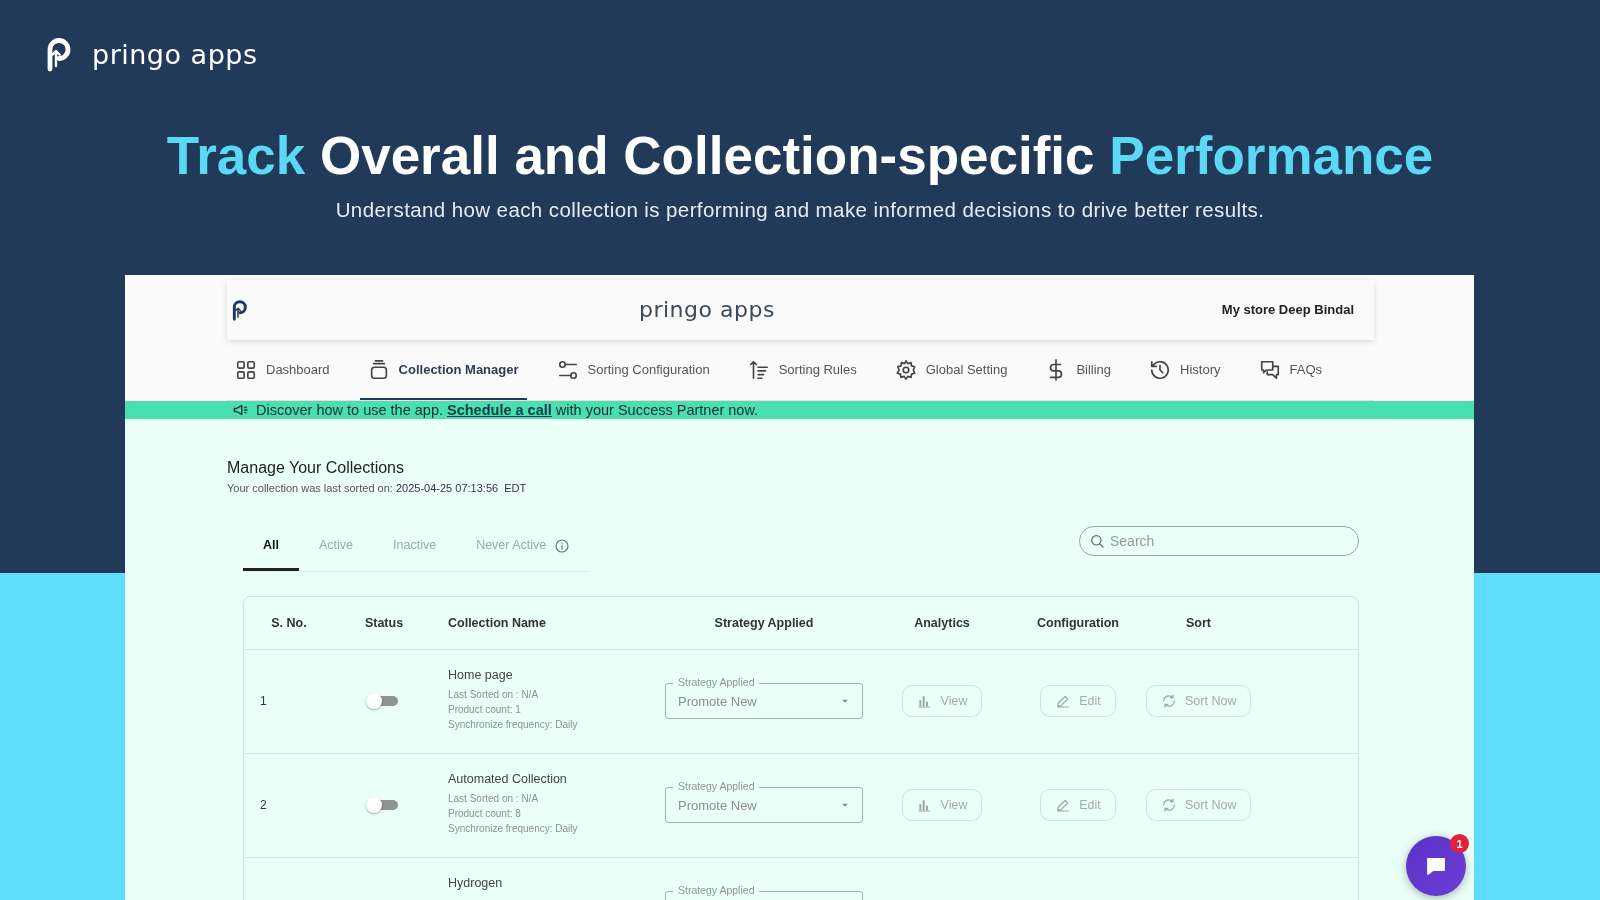 This screenshot has height=900, width=1600. Describe the element at coordinates (567, 369) in the screenshot. I see `sliders-icon` at that location.